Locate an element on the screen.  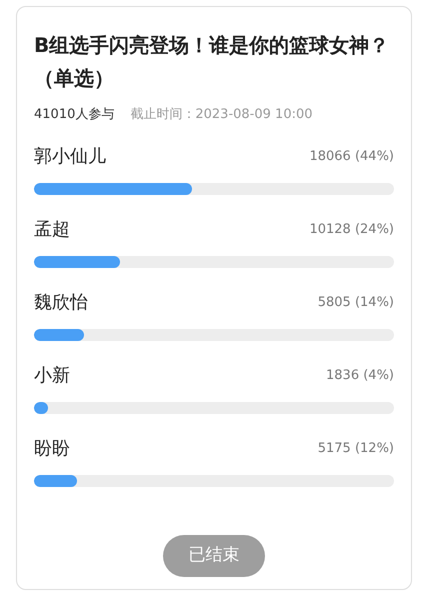
poll-title: B组选手闪亮登场！谁是你的篮球女神？（单选） is located at coordinates (212, 62).